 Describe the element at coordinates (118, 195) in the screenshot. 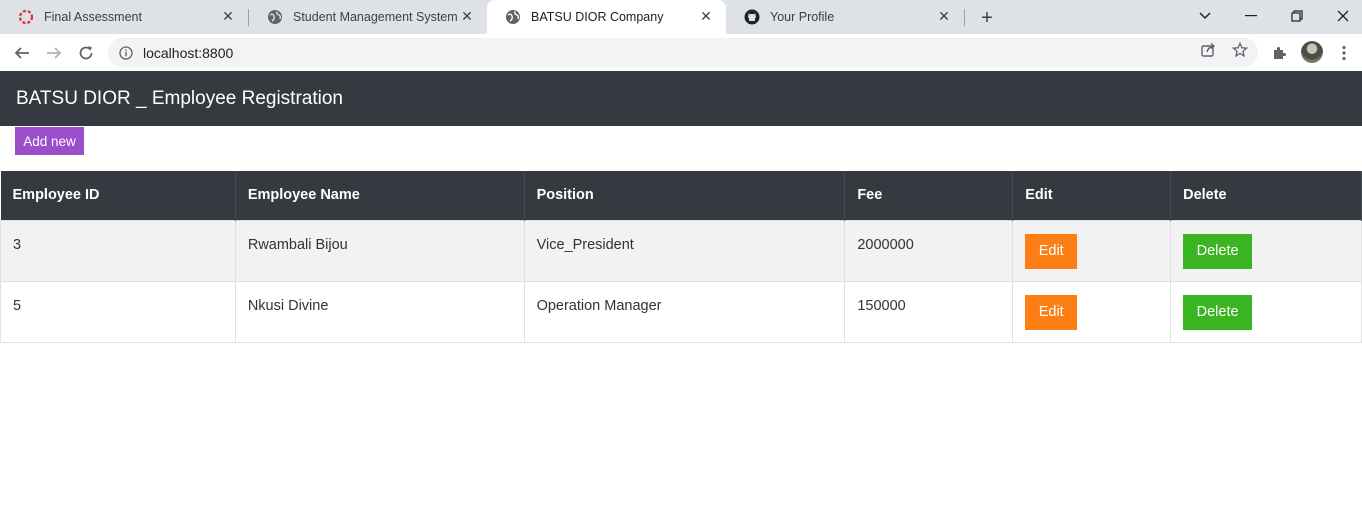

I see `column-header-employee-id: Employee ID` at that location.